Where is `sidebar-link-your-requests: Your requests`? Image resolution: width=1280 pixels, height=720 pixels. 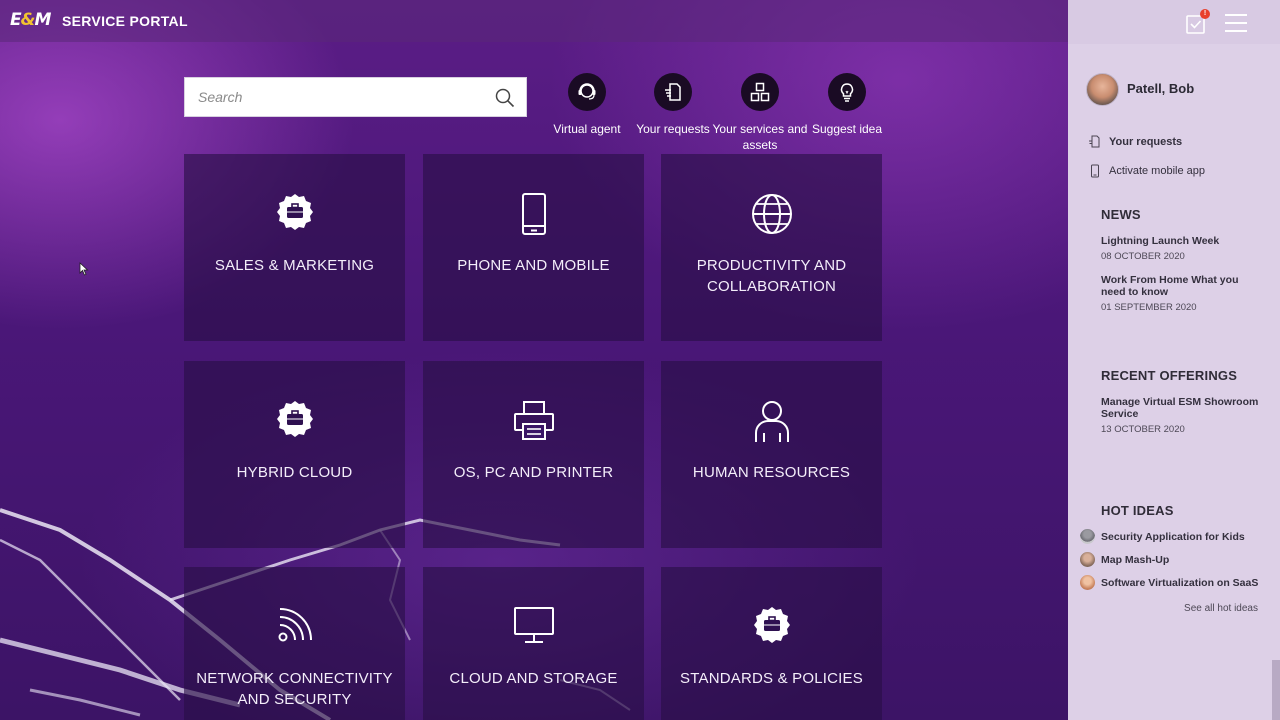
sidebar-link-your-requests: Your requests is located at coordinates (1135, 142).